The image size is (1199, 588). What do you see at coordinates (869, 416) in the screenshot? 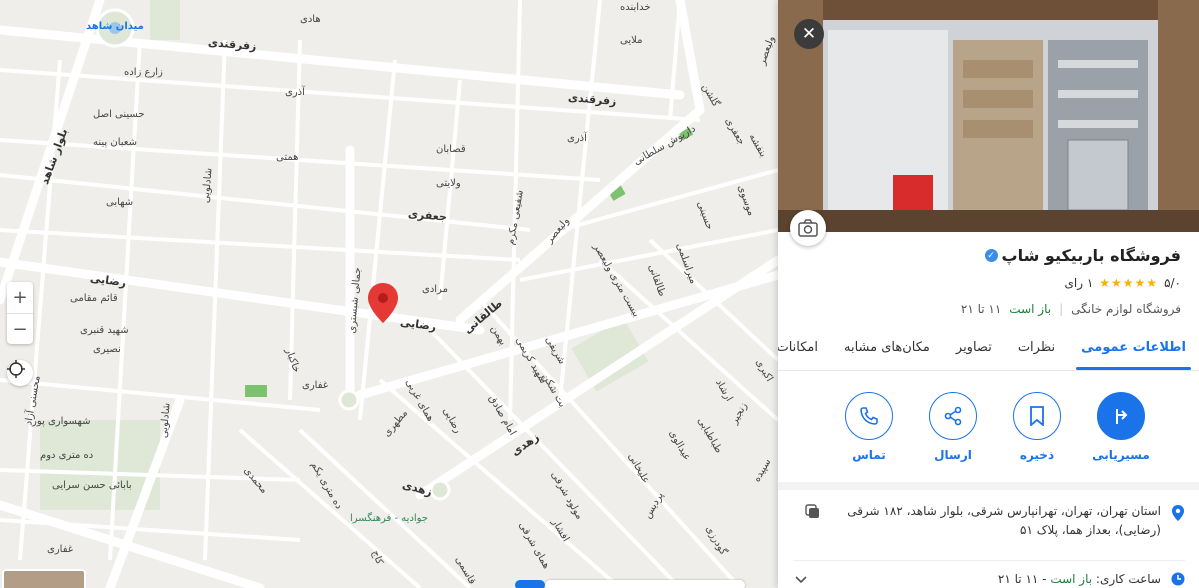
I see `phone-icon` at bounding box center [869, 416].